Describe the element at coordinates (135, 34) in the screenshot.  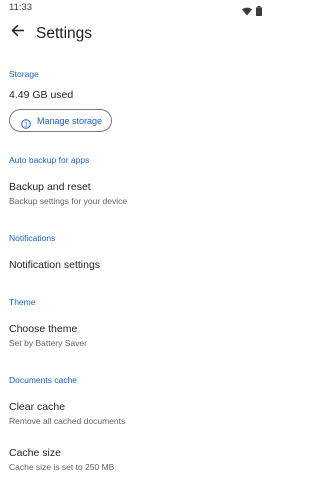
I see `app-bar: Settings` at that location.